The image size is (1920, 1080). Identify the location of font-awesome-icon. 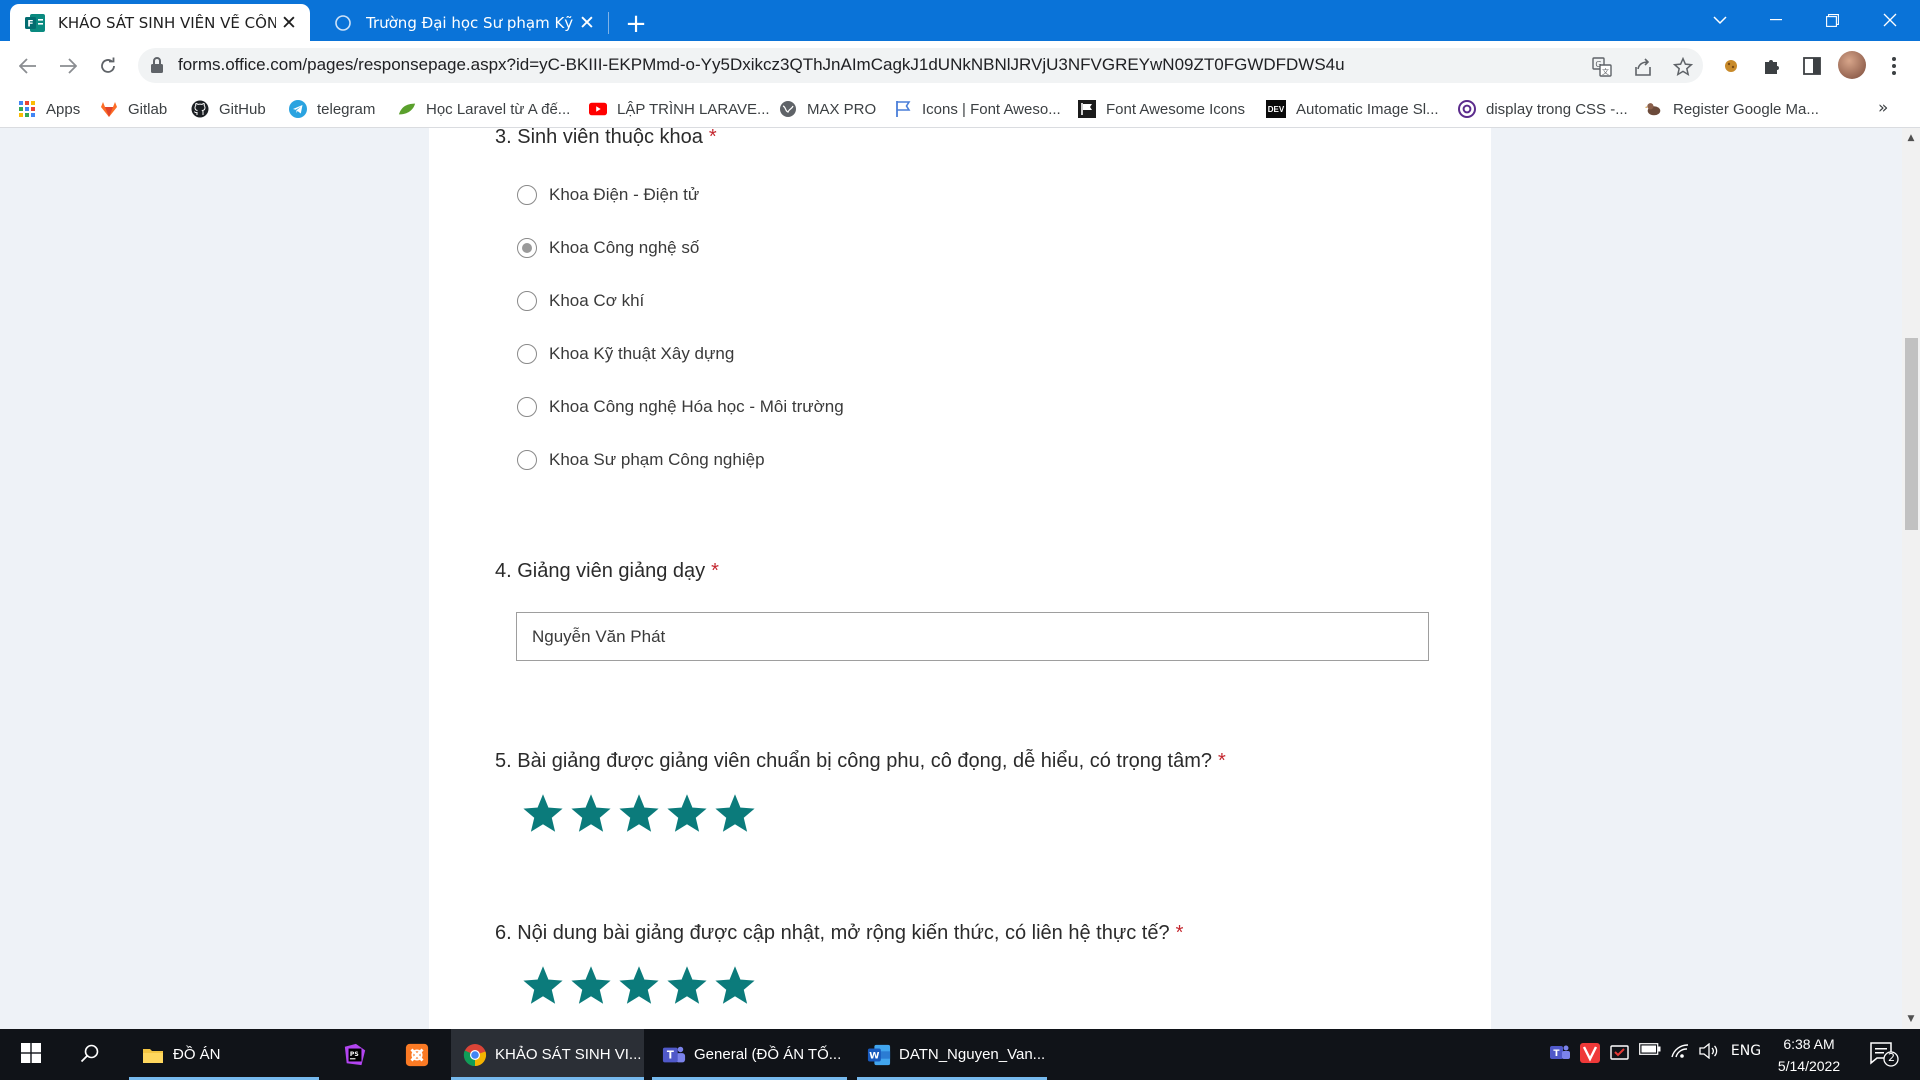
(1087, 109).